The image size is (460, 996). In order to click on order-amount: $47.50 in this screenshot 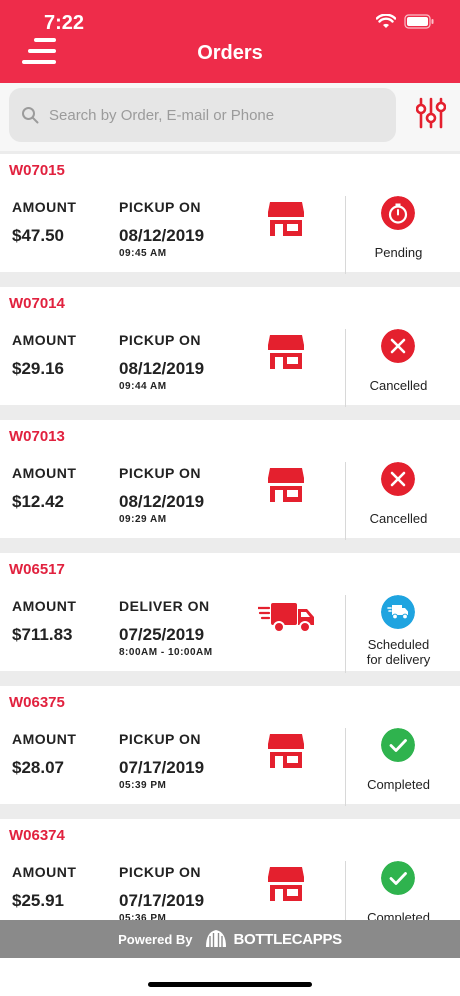, I will do `click(38, 235)`.